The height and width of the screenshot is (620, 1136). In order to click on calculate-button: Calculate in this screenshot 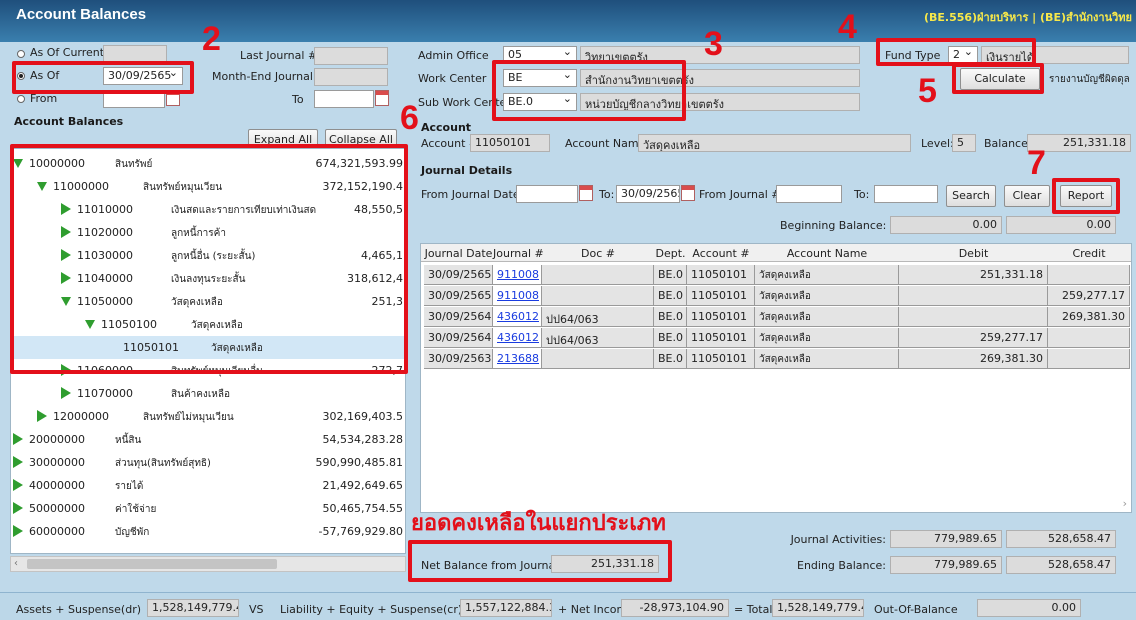, I will do `click(1000, 79)`.